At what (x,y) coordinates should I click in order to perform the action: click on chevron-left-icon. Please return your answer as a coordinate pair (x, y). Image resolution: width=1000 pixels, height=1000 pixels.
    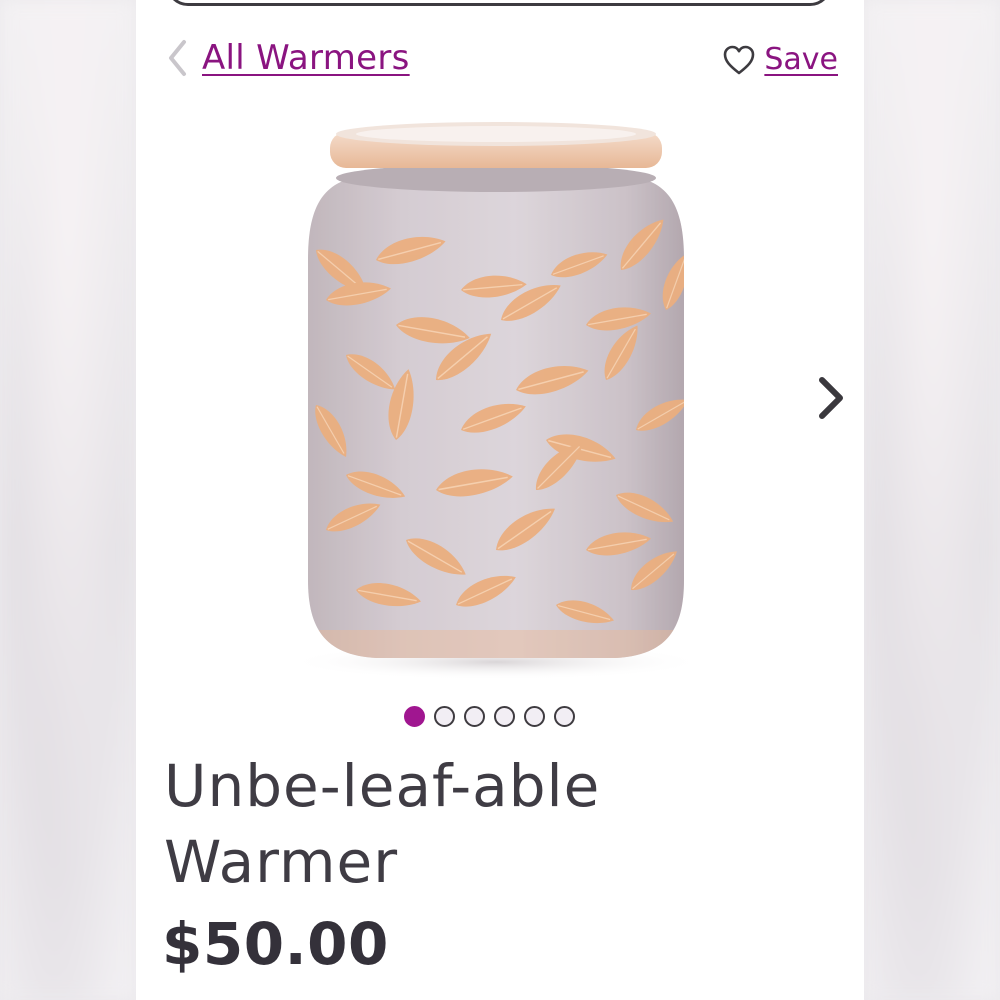
    Looking at the image, I should click on (177, 58).